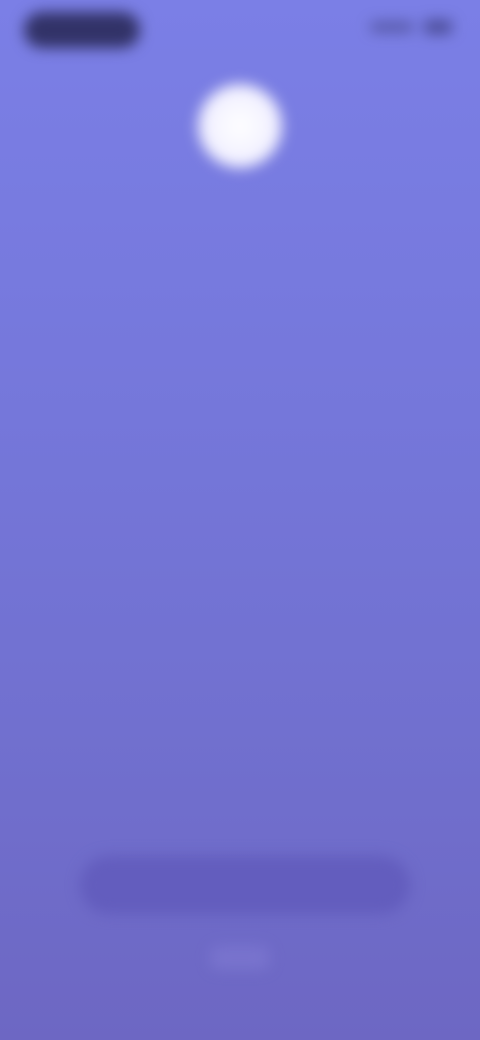  I want to click on app-logo-icon, so click(240, 126).